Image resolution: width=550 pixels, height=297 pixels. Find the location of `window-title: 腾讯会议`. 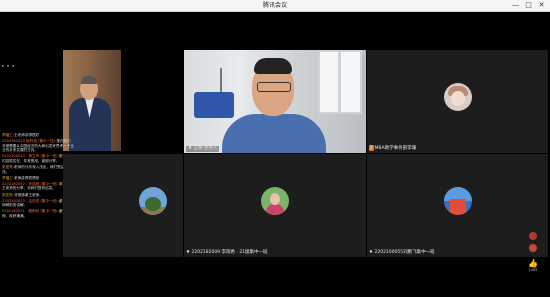

window-title: 腾讯会议 is located at coordinates (274, 5).